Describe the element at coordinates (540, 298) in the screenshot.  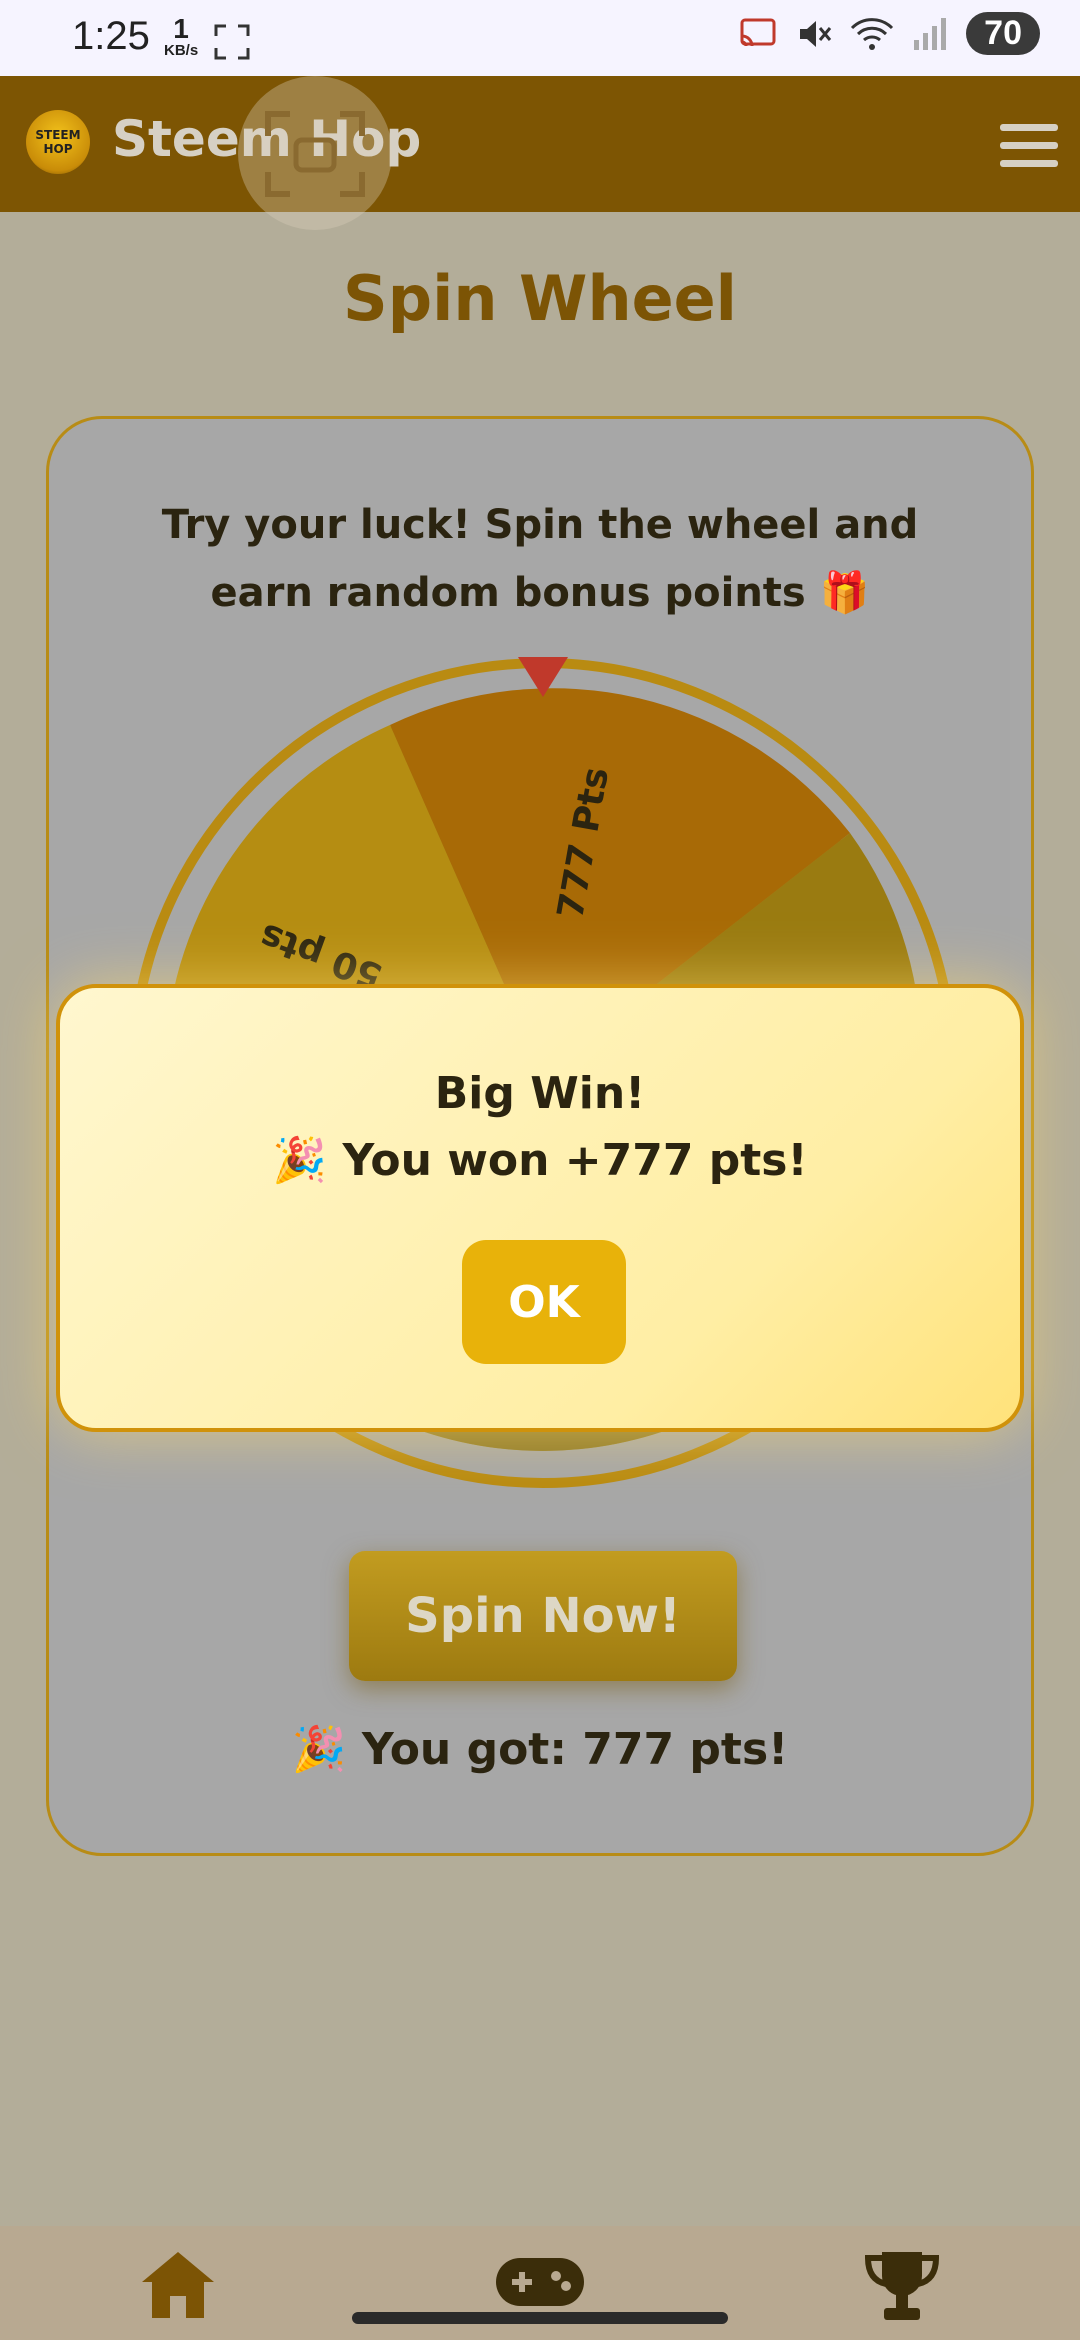
I see `page-title: Spin Wheel` at that location.